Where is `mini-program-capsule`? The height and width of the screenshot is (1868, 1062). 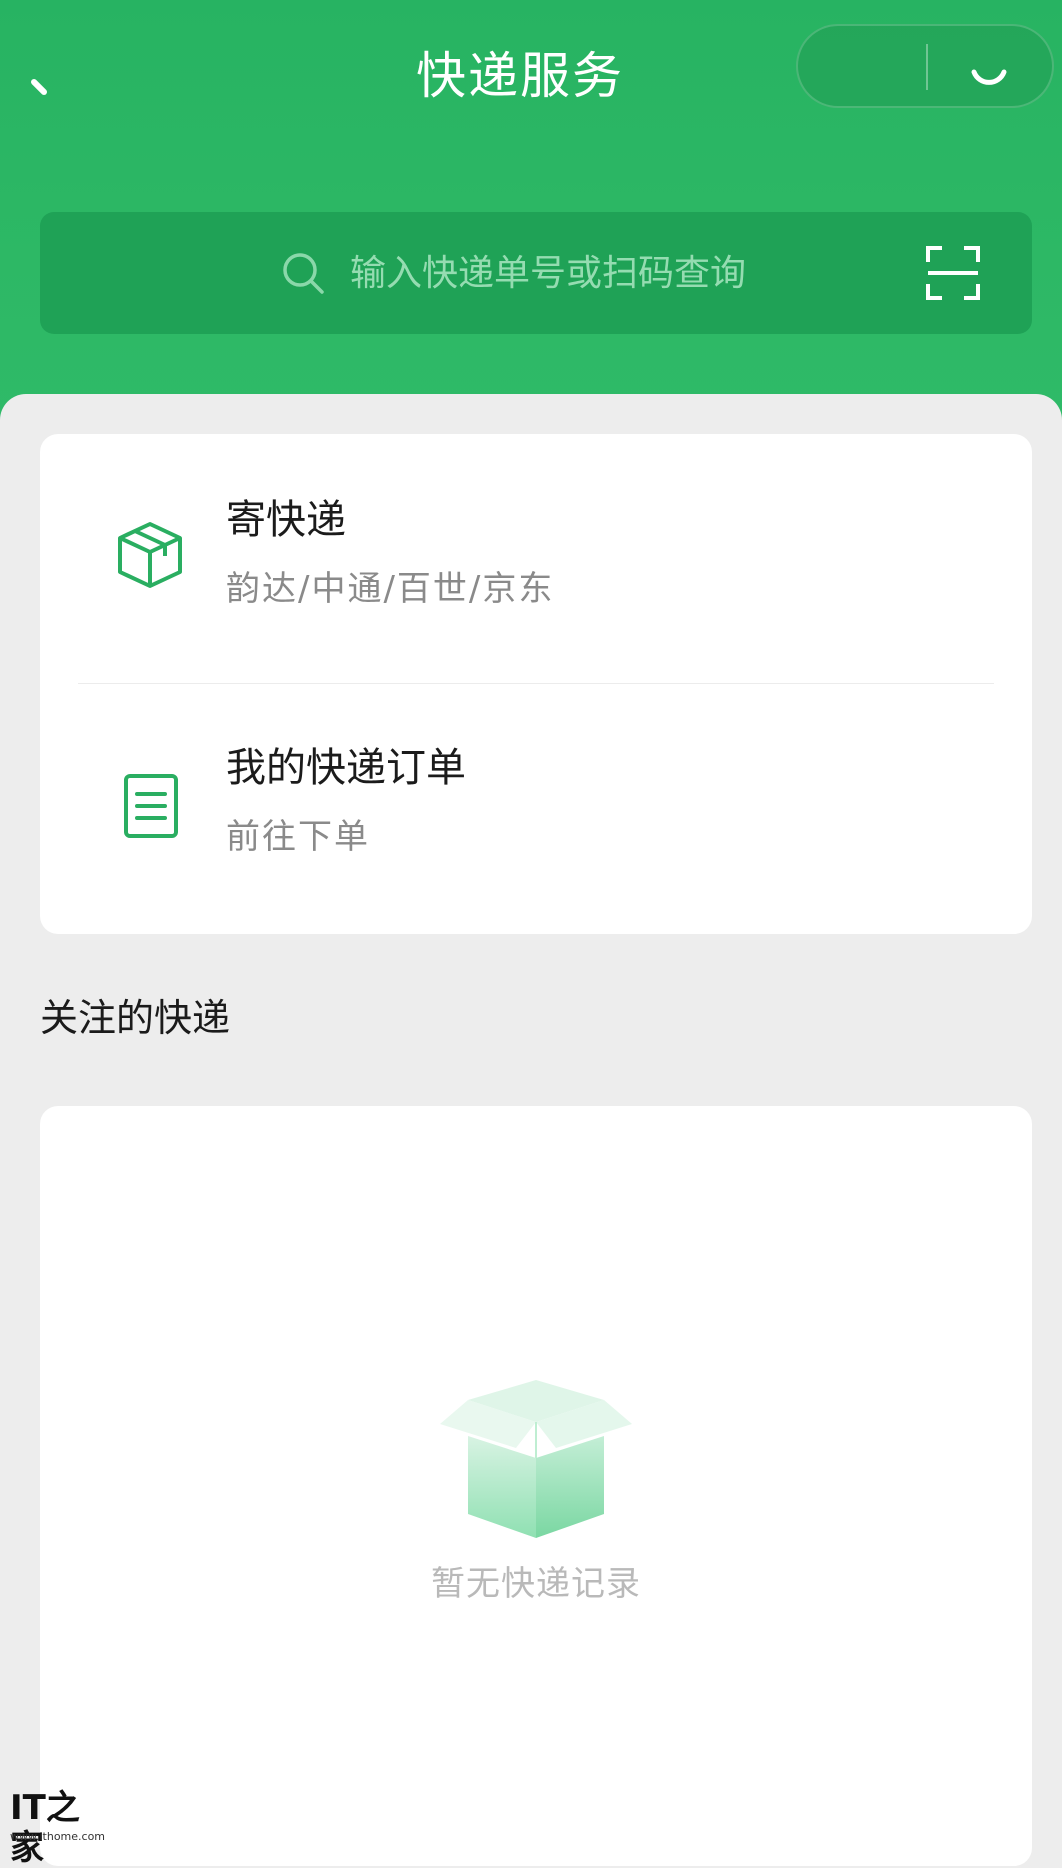
mini-program-capsule is located at coordinates (925, 66).